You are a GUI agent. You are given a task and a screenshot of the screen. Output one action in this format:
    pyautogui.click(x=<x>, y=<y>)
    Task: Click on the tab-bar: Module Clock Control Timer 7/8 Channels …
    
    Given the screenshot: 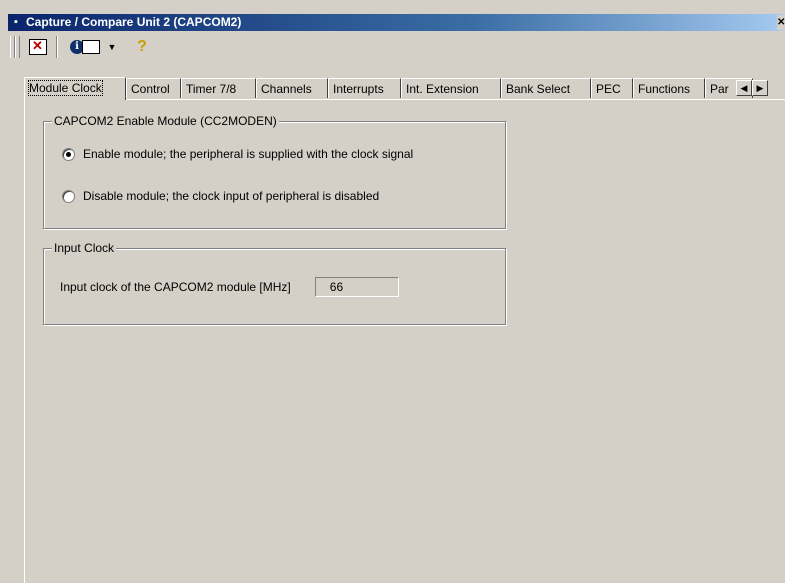 What is the action you would take?
    pyautogui.click(x=404, y=88)
    